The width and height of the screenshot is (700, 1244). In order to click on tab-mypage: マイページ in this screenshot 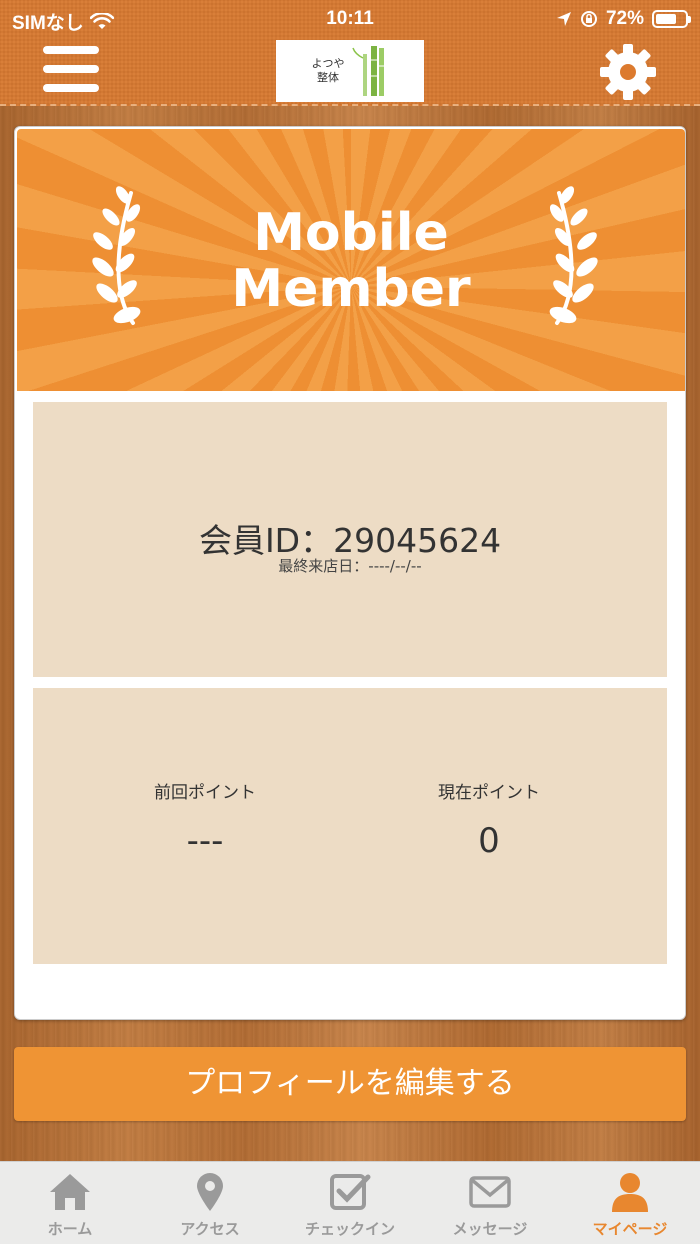, I will do `click(630, 1203)`.